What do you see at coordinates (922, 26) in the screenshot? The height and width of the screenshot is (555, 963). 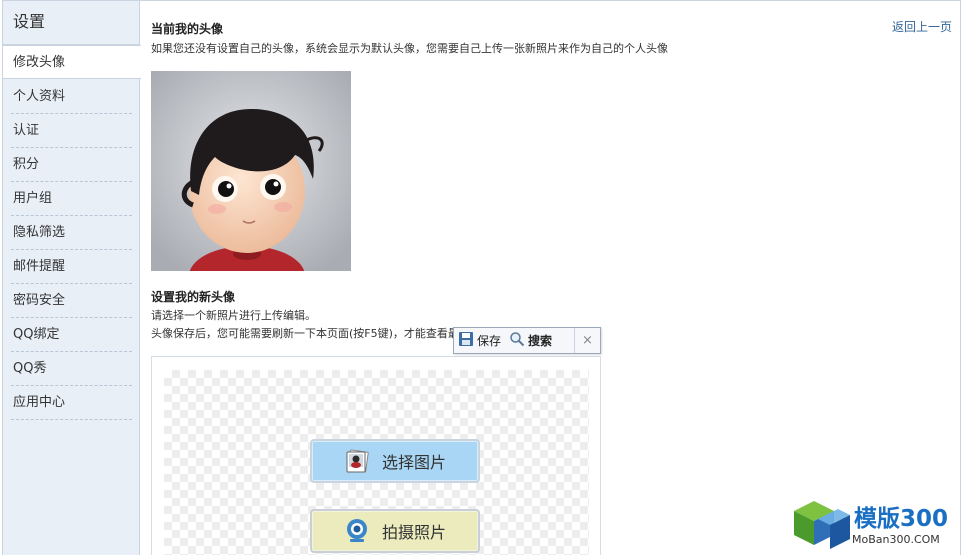 I see `back-link: 返回上一页` at bounding box center [922, 26].